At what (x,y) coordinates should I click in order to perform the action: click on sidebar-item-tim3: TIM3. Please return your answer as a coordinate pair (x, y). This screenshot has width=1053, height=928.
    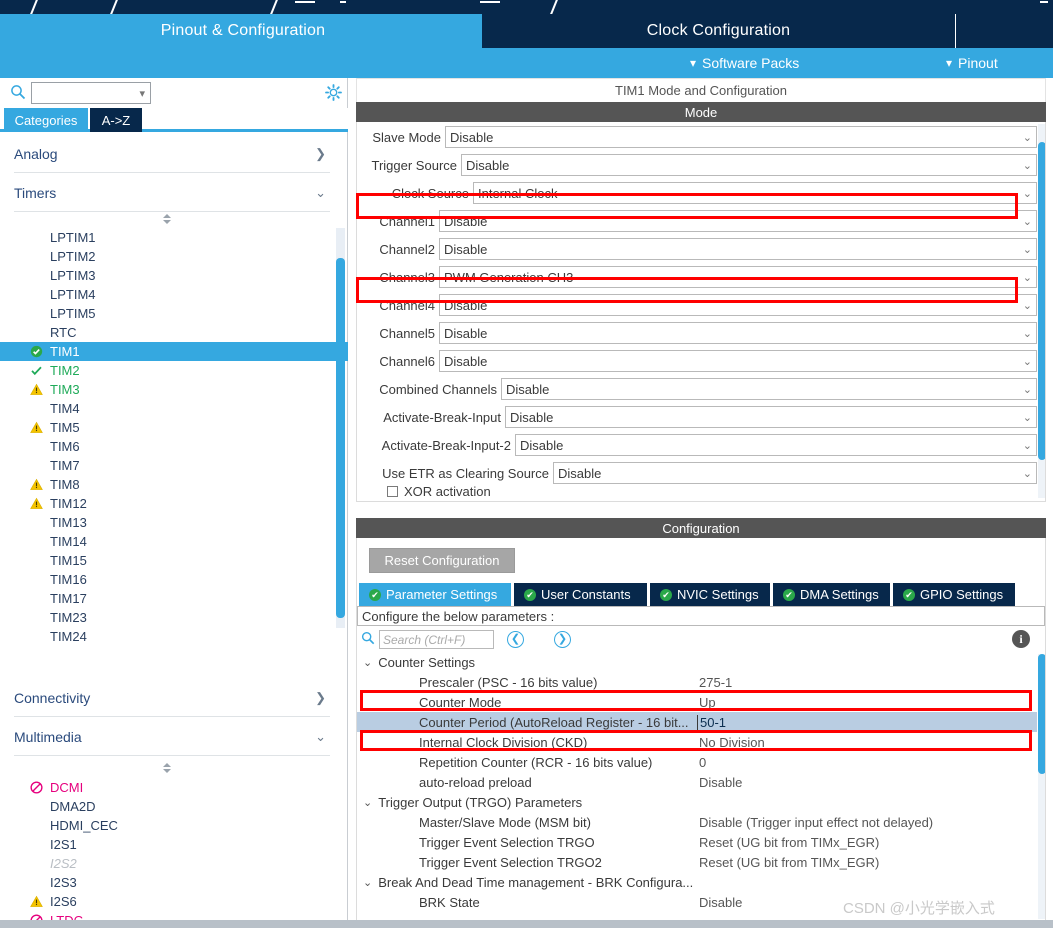
    Looking at the image, I should click on (174, 389).